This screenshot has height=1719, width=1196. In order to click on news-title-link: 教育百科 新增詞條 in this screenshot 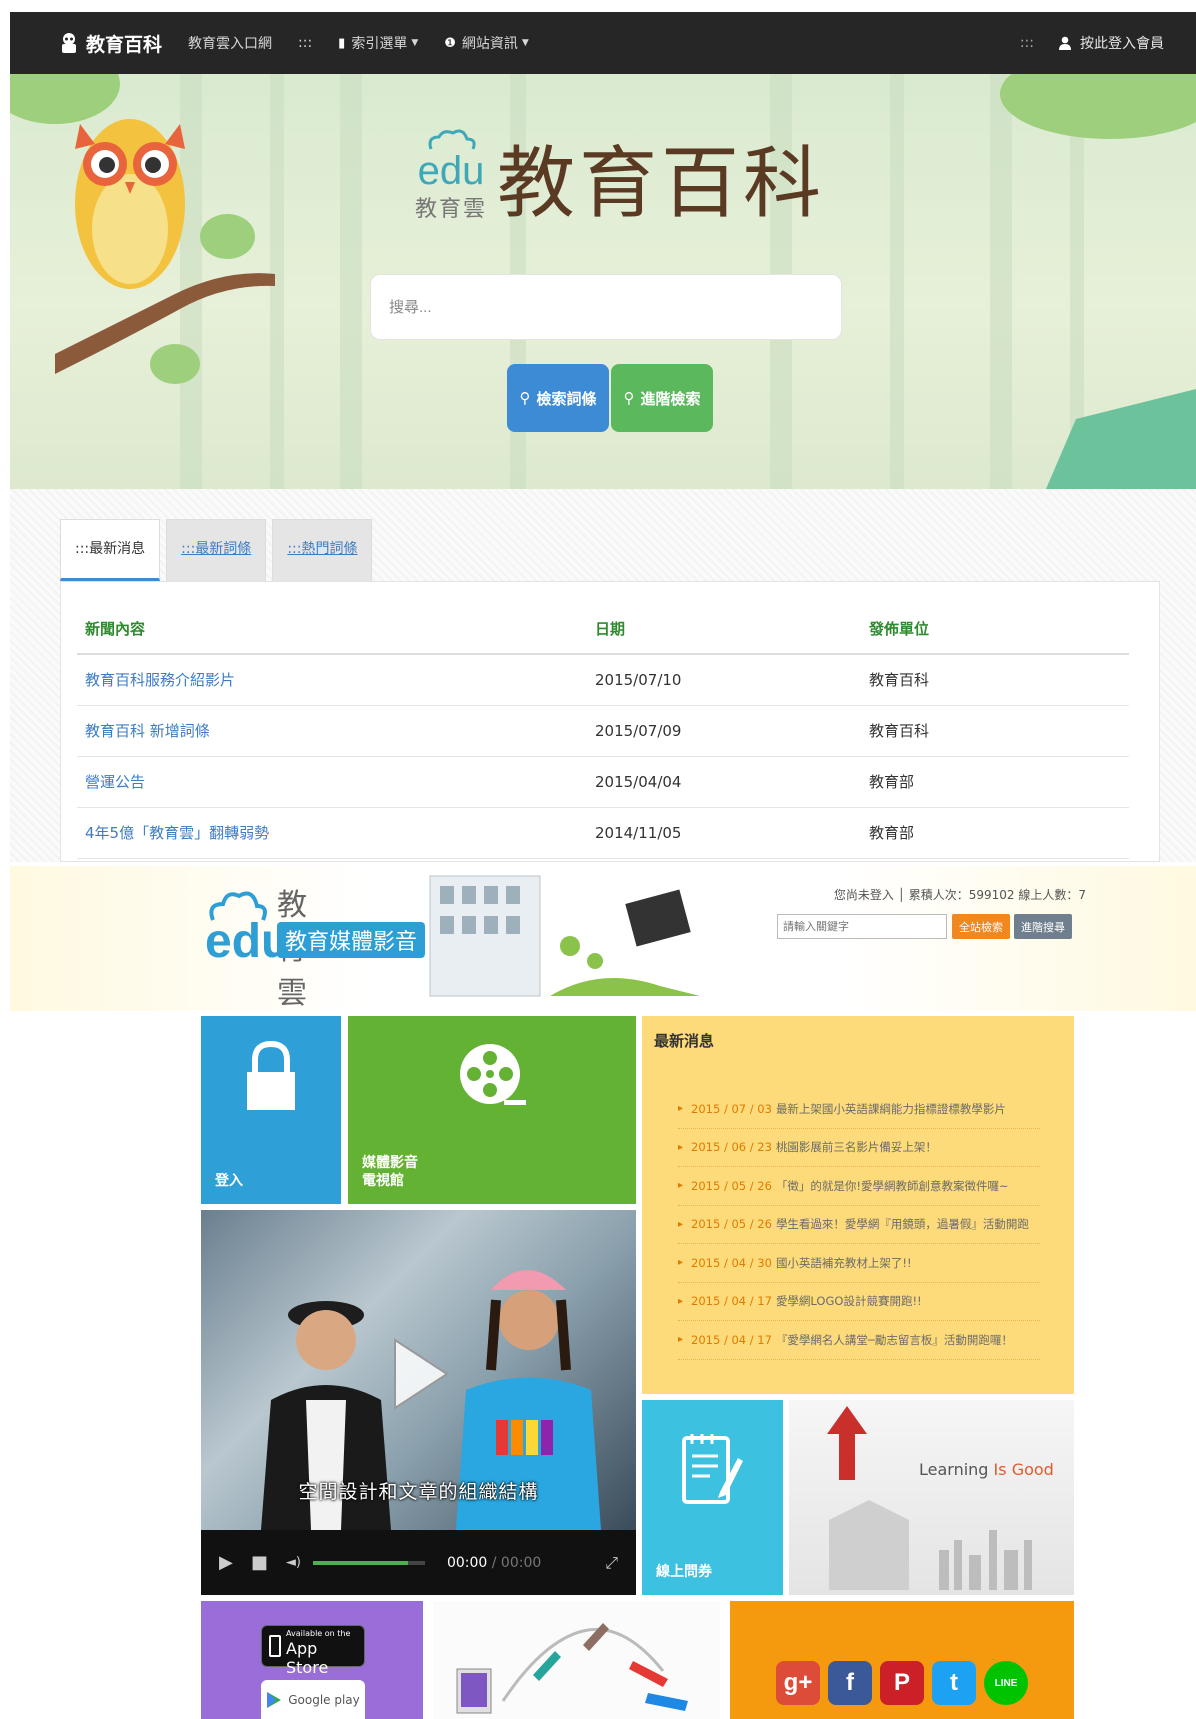, I will do `click(332, 731)`.